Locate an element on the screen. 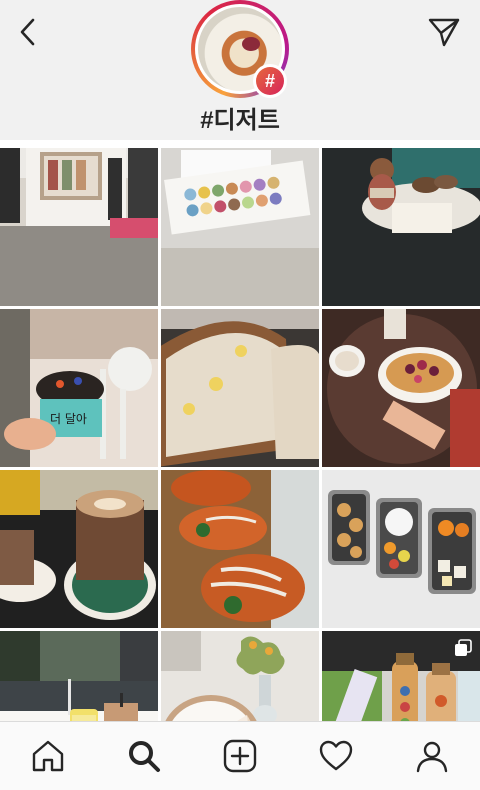 The height and width of the screenshot is (790, 480). cup-label: 더 달아 is located at coordinates (68, 419).